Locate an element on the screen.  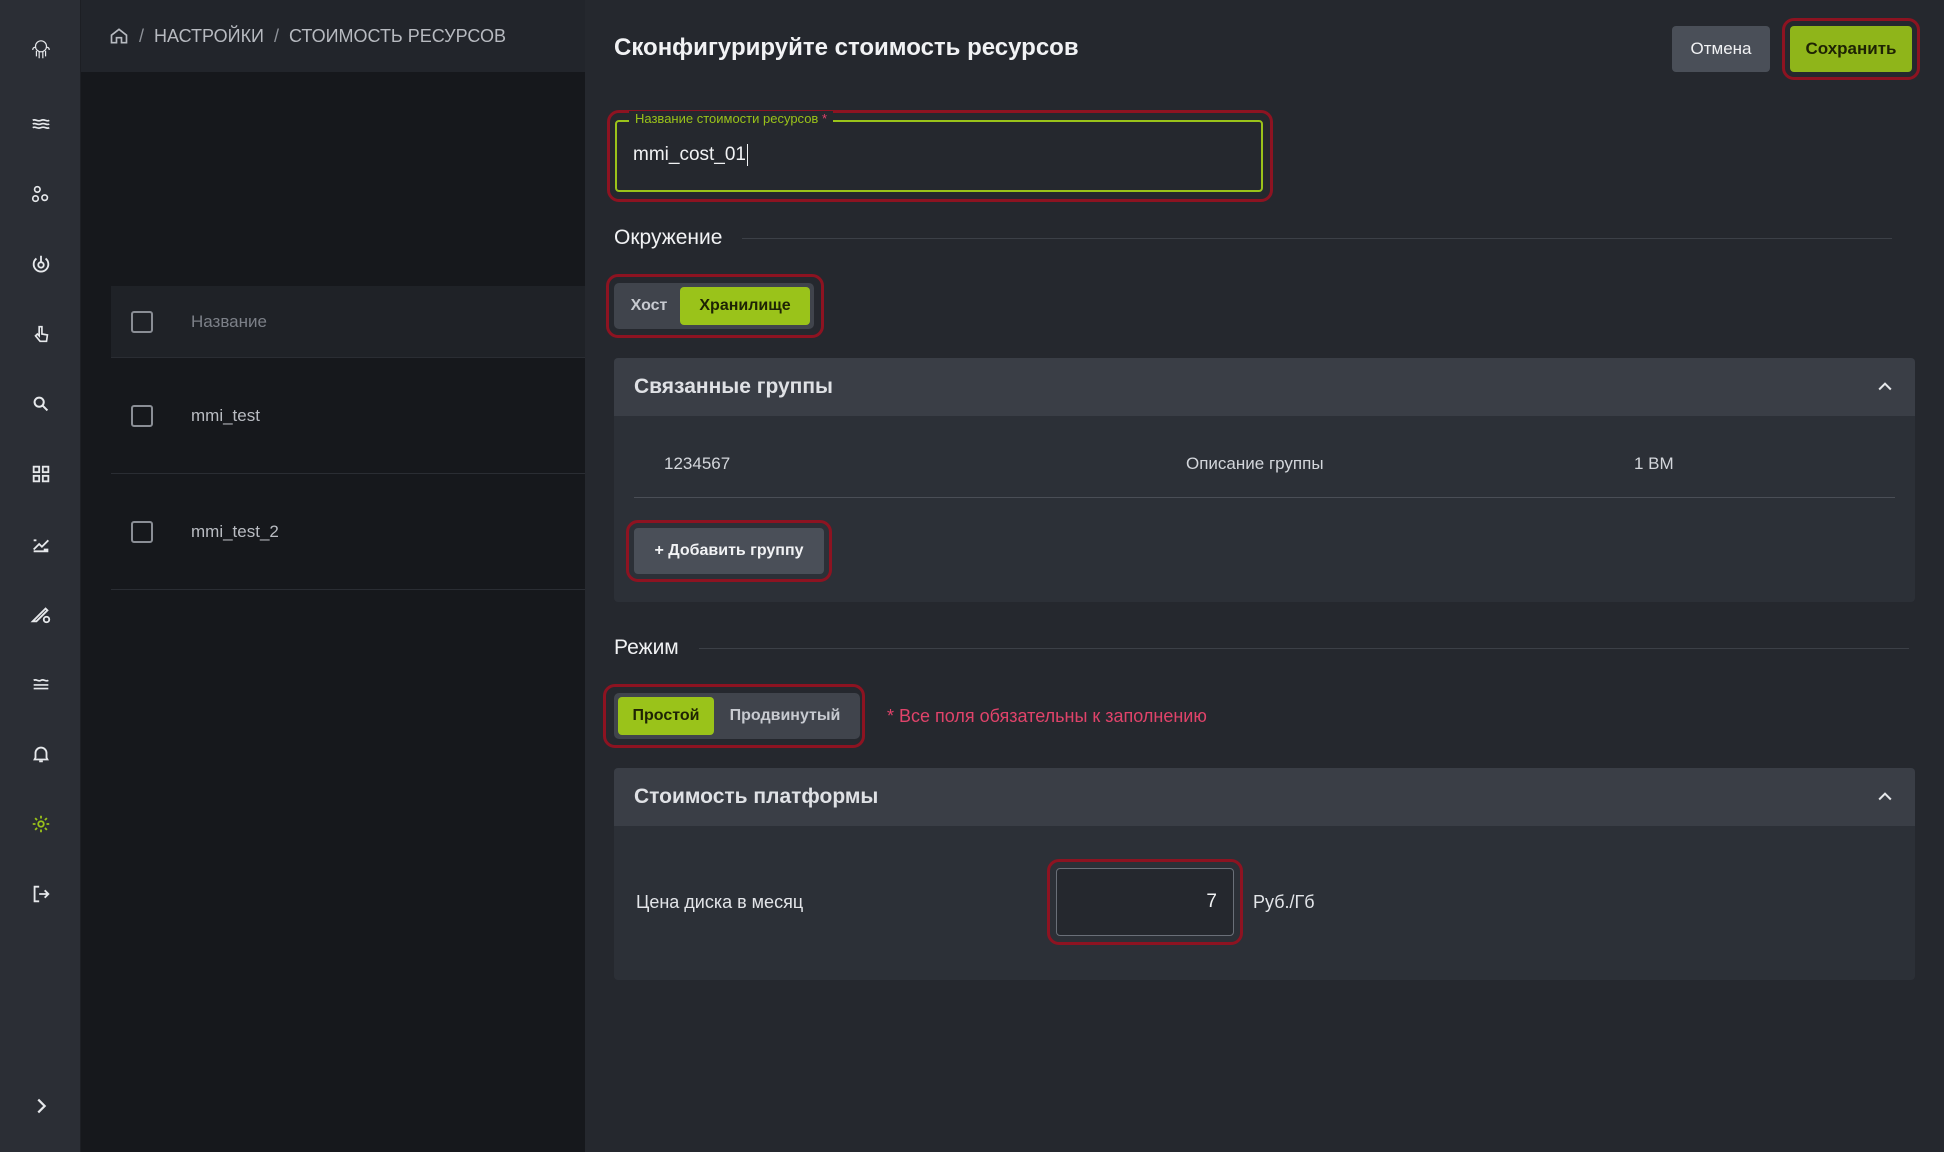
bell-icon is located at coordinates (40, 754).